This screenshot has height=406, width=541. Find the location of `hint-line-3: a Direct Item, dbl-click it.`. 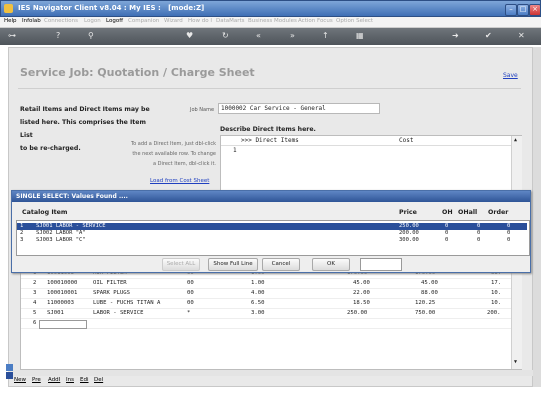

hint-line-3: a Direct Item, dbl-click it. is located at coordinates (184, 164).